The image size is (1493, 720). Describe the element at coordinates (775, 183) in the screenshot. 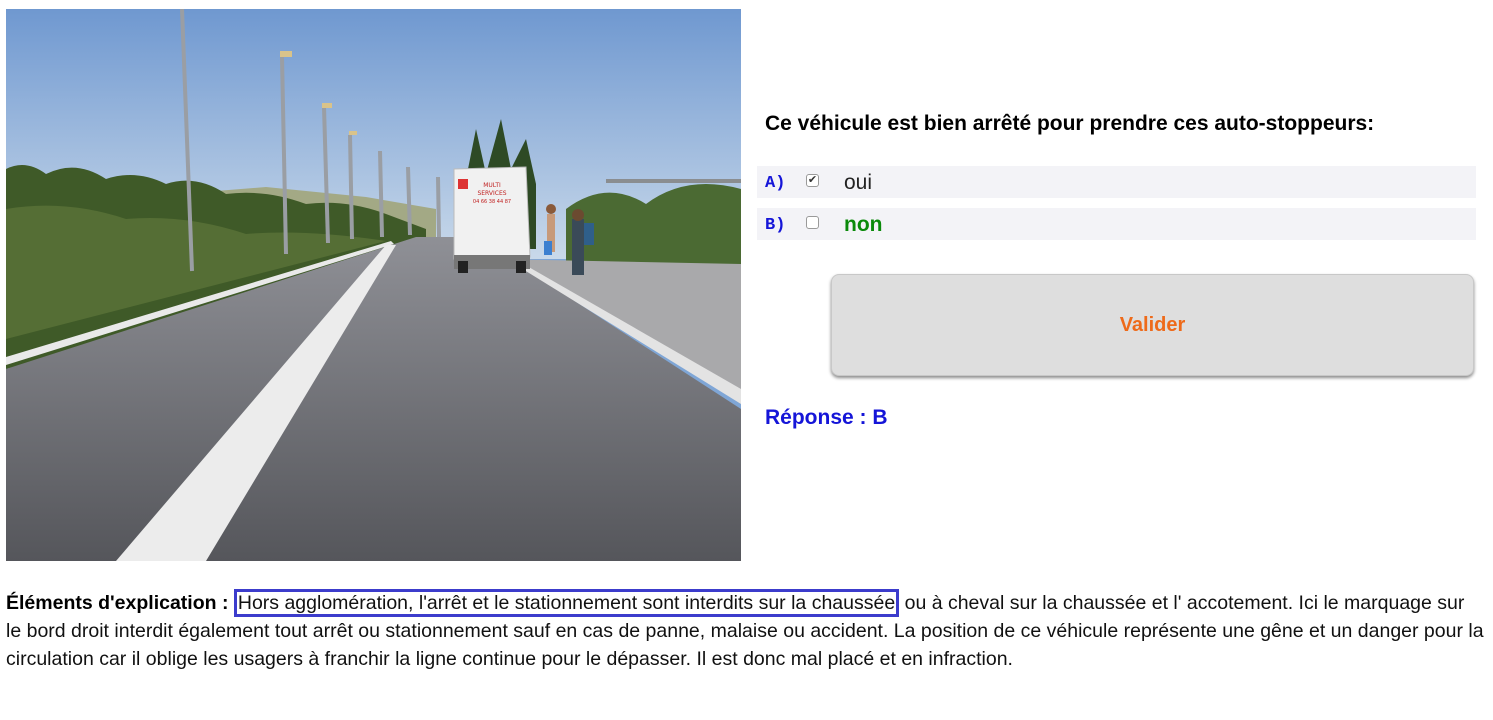

I see `answer-letter-a: A)` at that location.